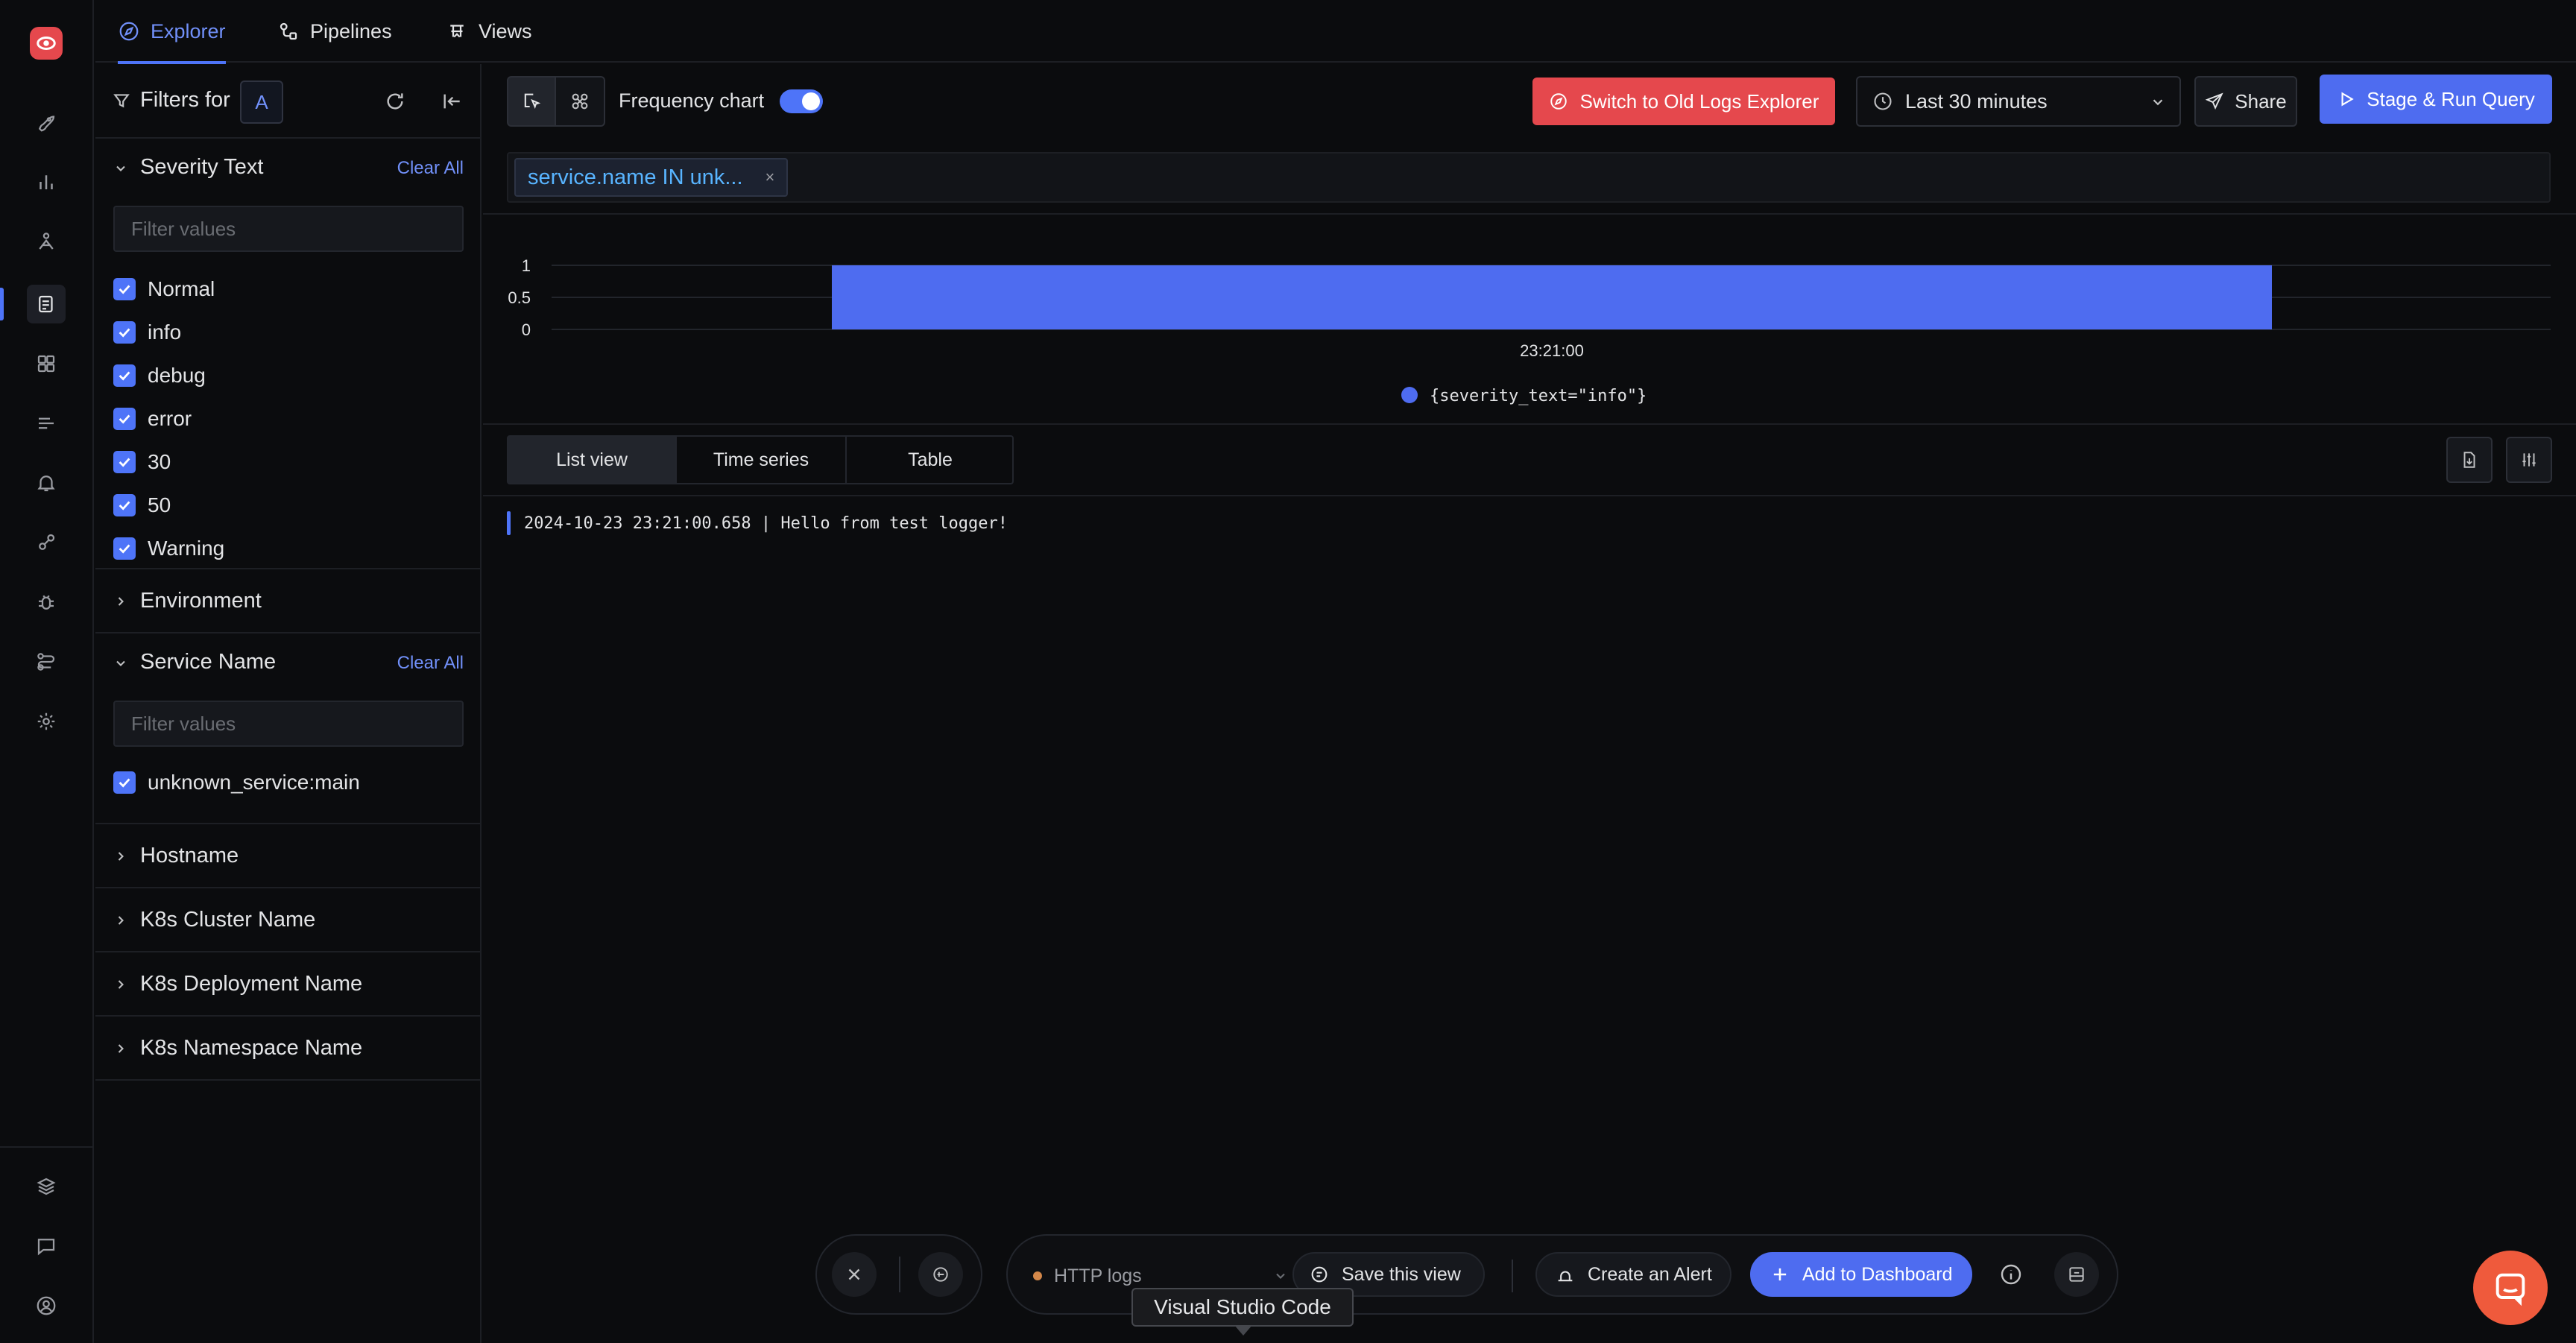 The width and height of the screenshot is (2576, 1343). What do you see at coordinates (208, 662) in the screenshot?
I see `service-name-title: Service Name` at bounding box center [208, 662].